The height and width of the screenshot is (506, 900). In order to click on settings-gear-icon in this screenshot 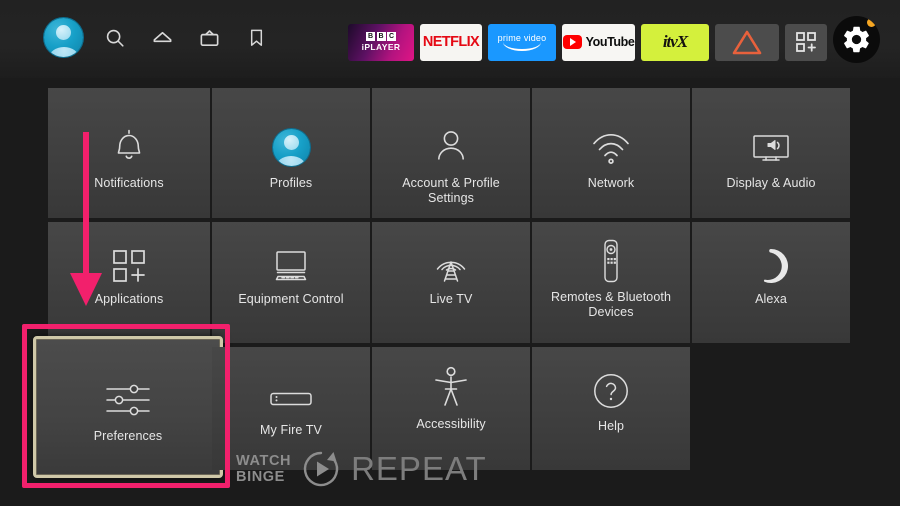, I will do `click(856, 39)`.